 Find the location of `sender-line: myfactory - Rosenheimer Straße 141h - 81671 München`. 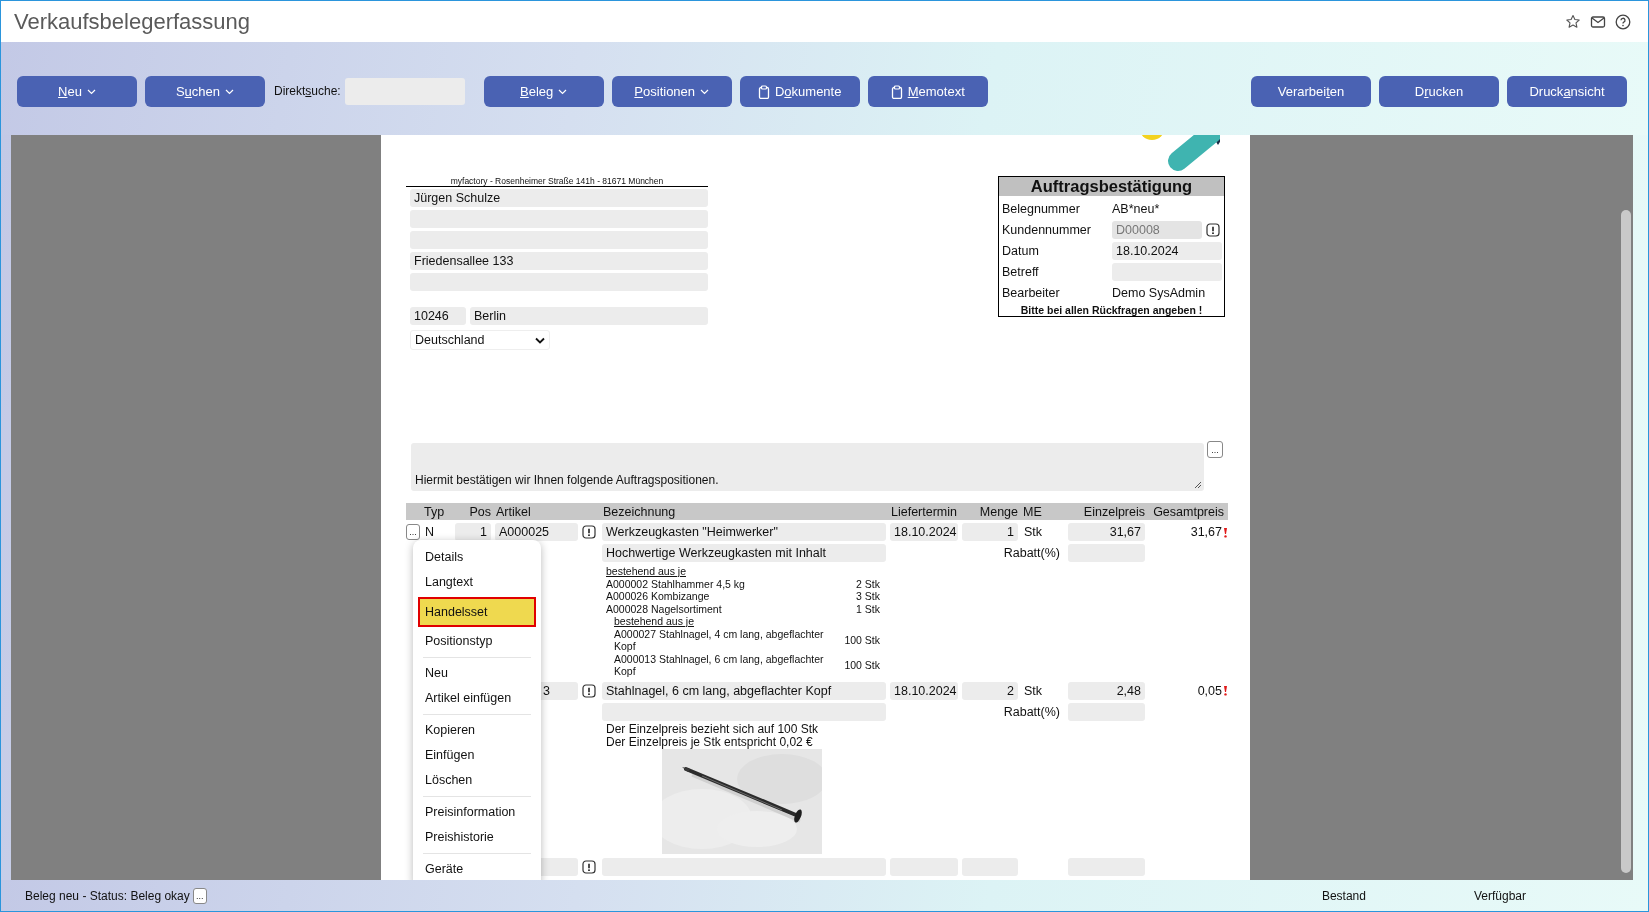

sender-line: myfactory - Rosenheimer Straße 141h - 81671 München is located at coordinates (557, 181).